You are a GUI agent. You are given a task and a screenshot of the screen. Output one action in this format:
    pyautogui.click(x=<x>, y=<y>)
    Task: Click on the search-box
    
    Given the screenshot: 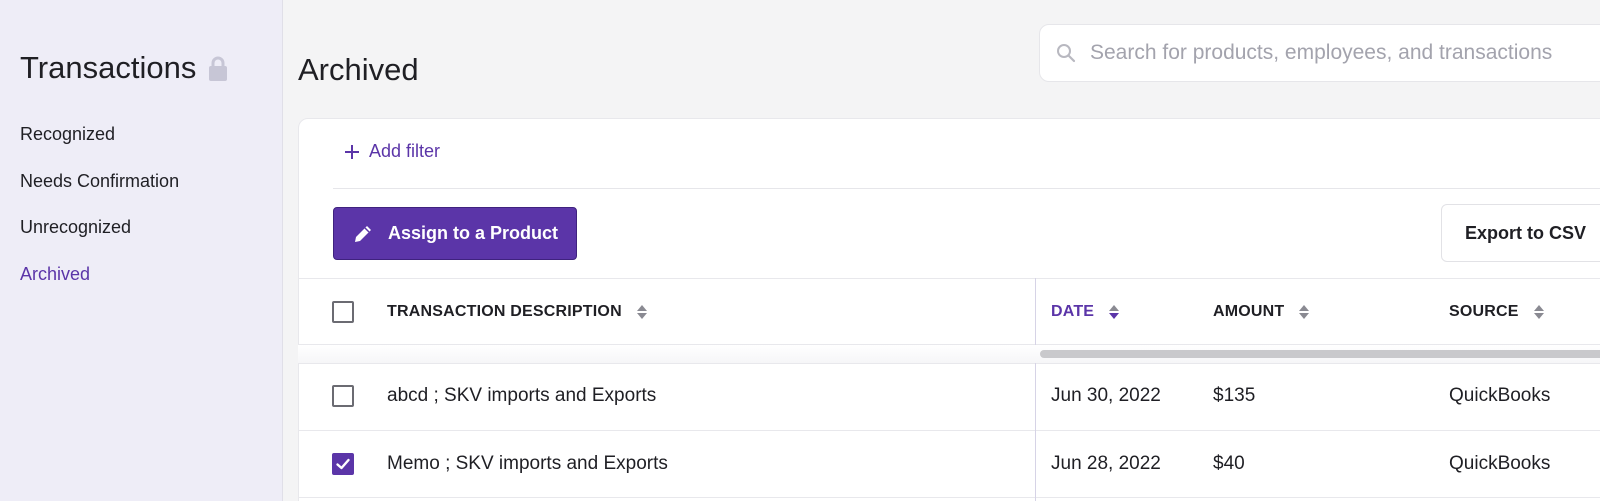 What is the action you would take?
    pyautogui.click(x=1319, y=53)
    